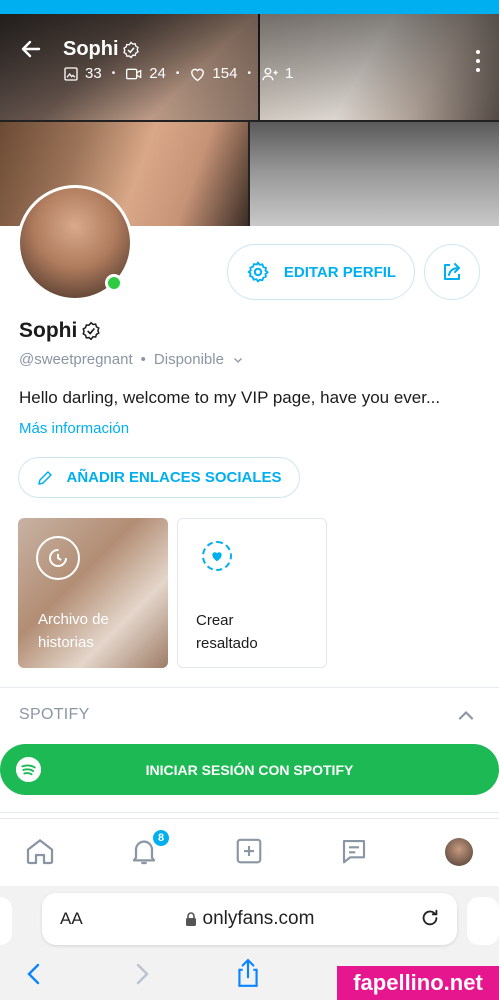 This screenshot has height=1000, width=499. Describe the element at coordinates (258, 272) in the screenshot. I see `gear-icon` at that location.